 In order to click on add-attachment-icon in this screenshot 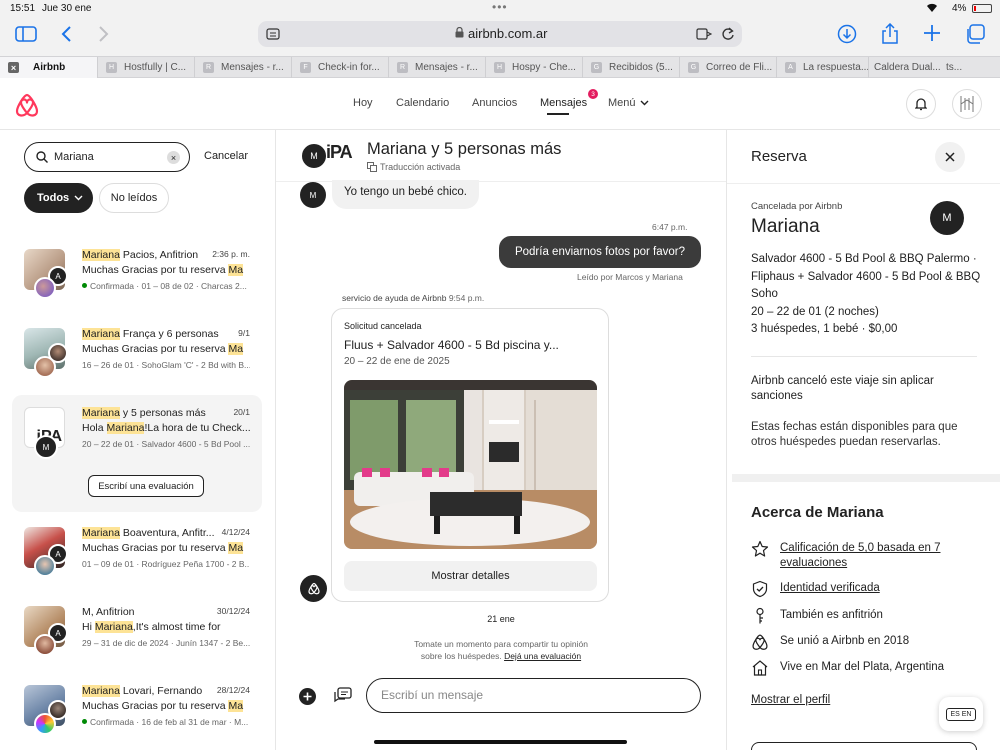, I will do `click(307, 696)`.